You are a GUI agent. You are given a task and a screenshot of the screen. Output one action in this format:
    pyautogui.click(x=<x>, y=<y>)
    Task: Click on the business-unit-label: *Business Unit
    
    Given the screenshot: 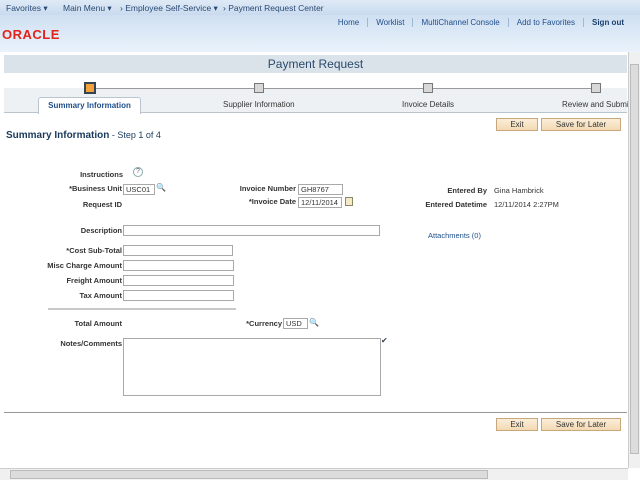 What is the action you would take?
    pyautogui.click(x=95, y=188)
    